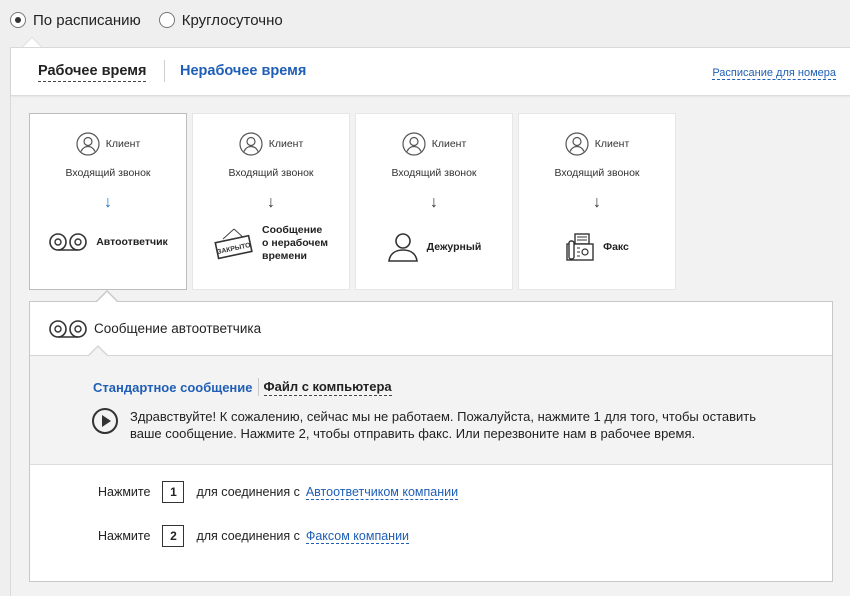 The image size is (850, 596). Describe the element at coordinates (431, 329) in the screenshot. I see `detail-header: Сообщение автоответчика` at that location.